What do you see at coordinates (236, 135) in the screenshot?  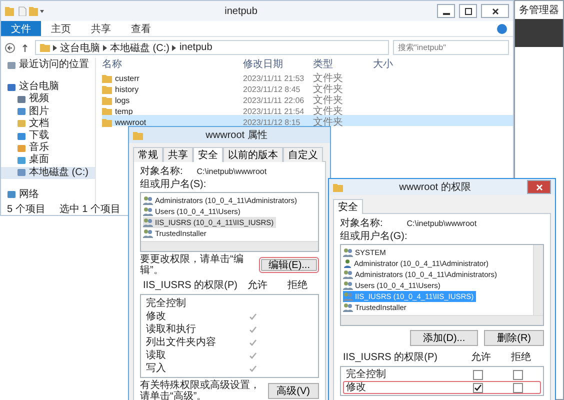 I see `window-title: wwwroot 属性` at bounding box center [236, 135].